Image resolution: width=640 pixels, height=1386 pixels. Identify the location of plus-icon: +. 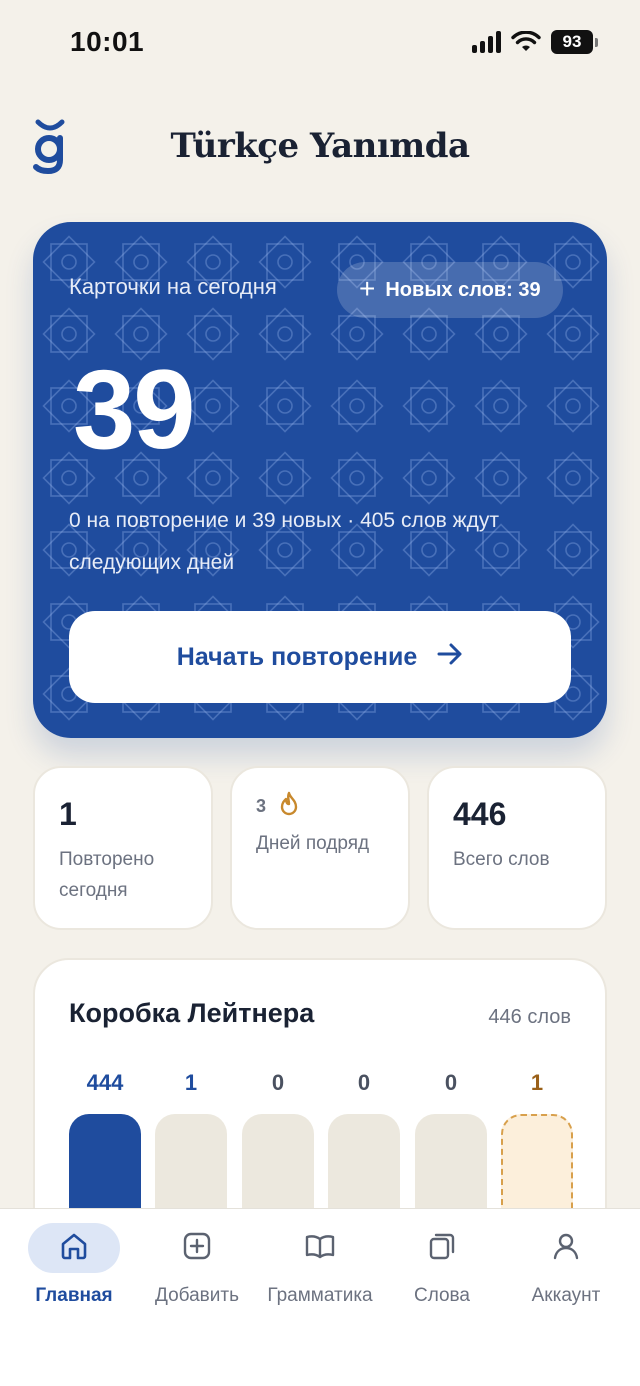
(367, 288).